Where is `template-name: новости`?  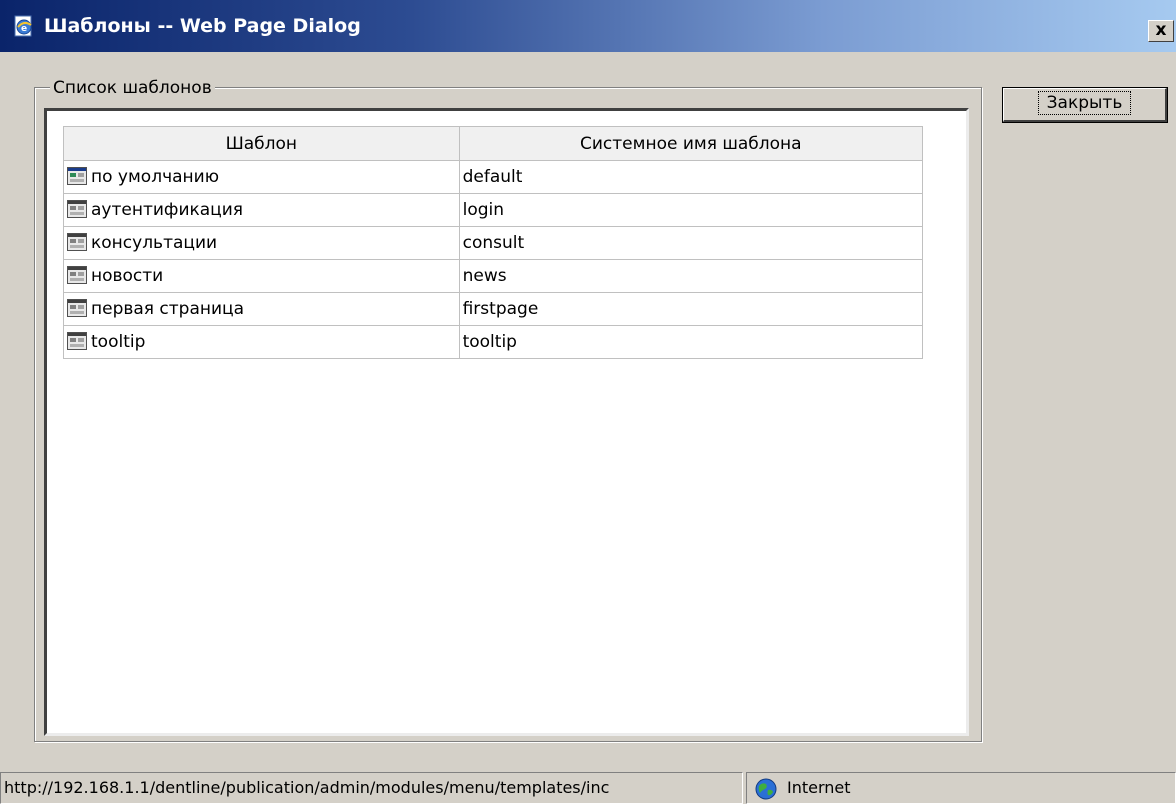
template-name: новости is located at coordinates (127, 276).